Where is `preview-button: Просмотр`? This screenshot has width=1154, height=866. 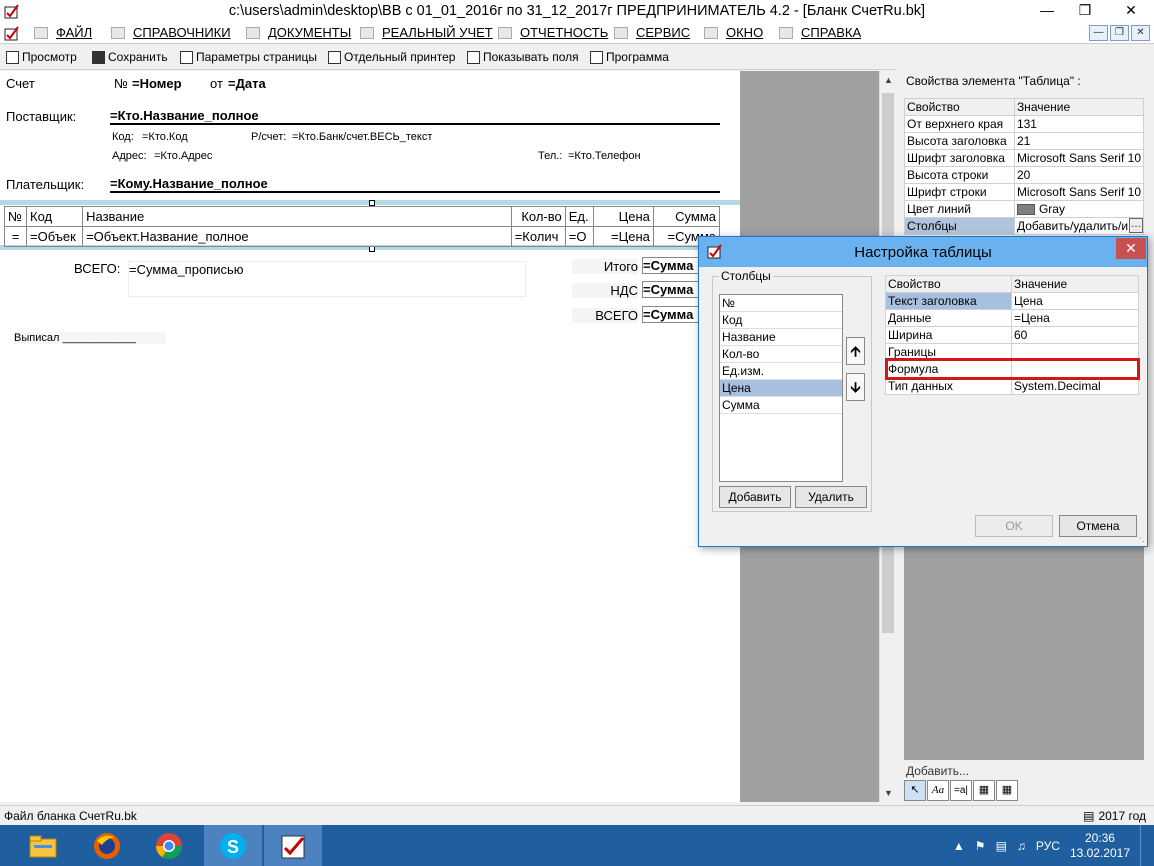
preview-button: Просмотр is located at coordinates (41, 57).